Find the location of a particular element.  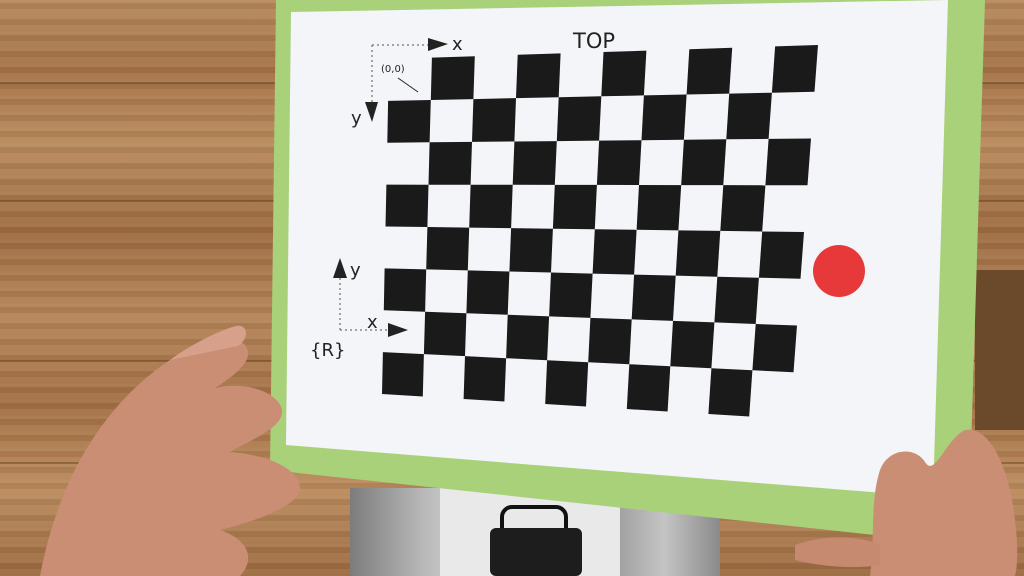

red-dot-marker is located at coordinates (839, 271).